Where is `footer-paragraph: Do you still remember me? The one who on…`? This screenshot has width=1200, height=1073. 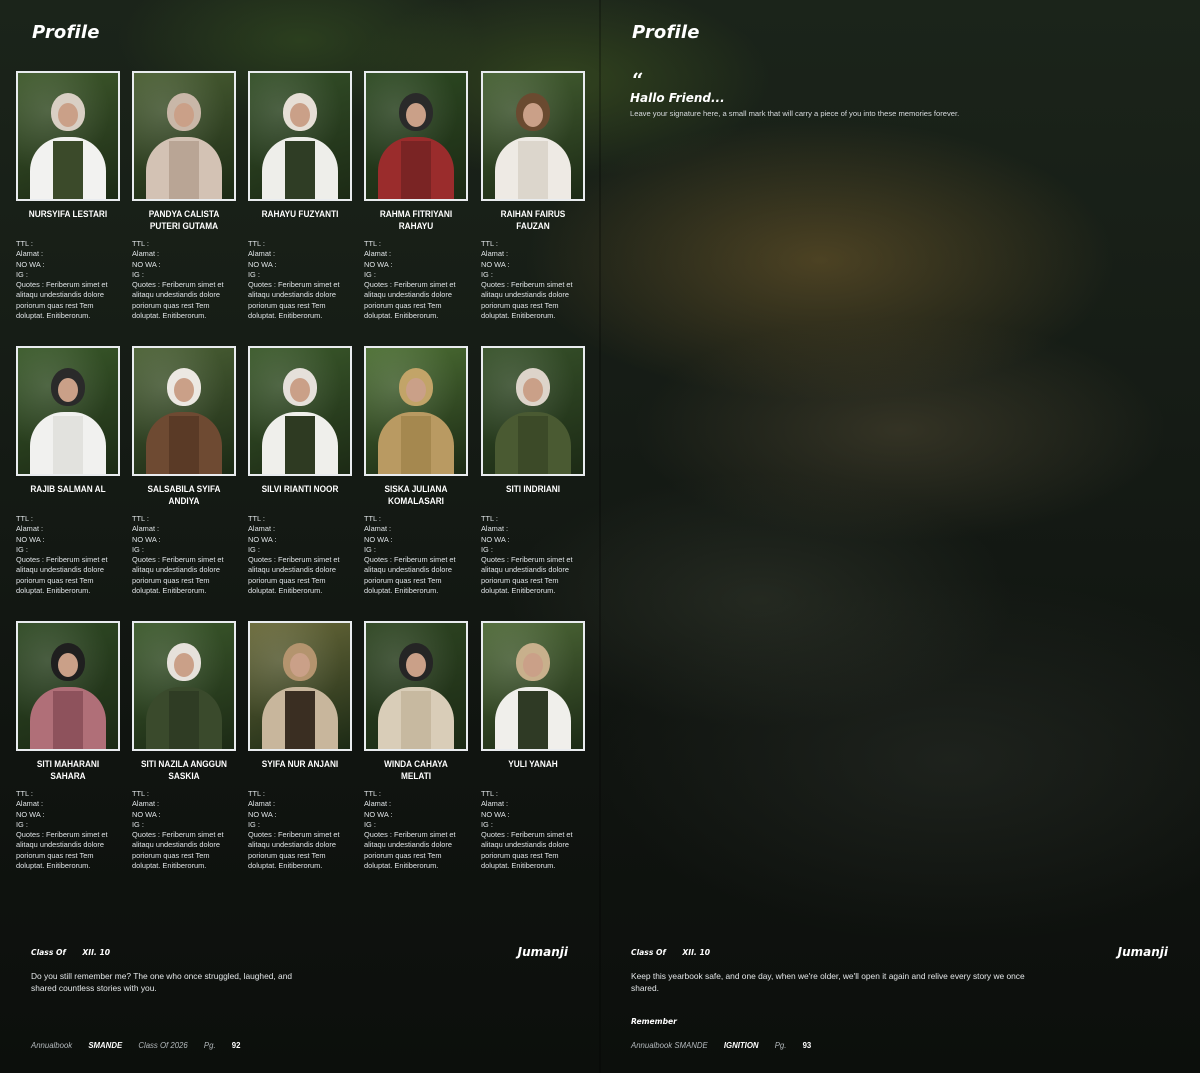 footer-paragraph: Do you still remember me? The one who on… is located at coordinates (162, 982).